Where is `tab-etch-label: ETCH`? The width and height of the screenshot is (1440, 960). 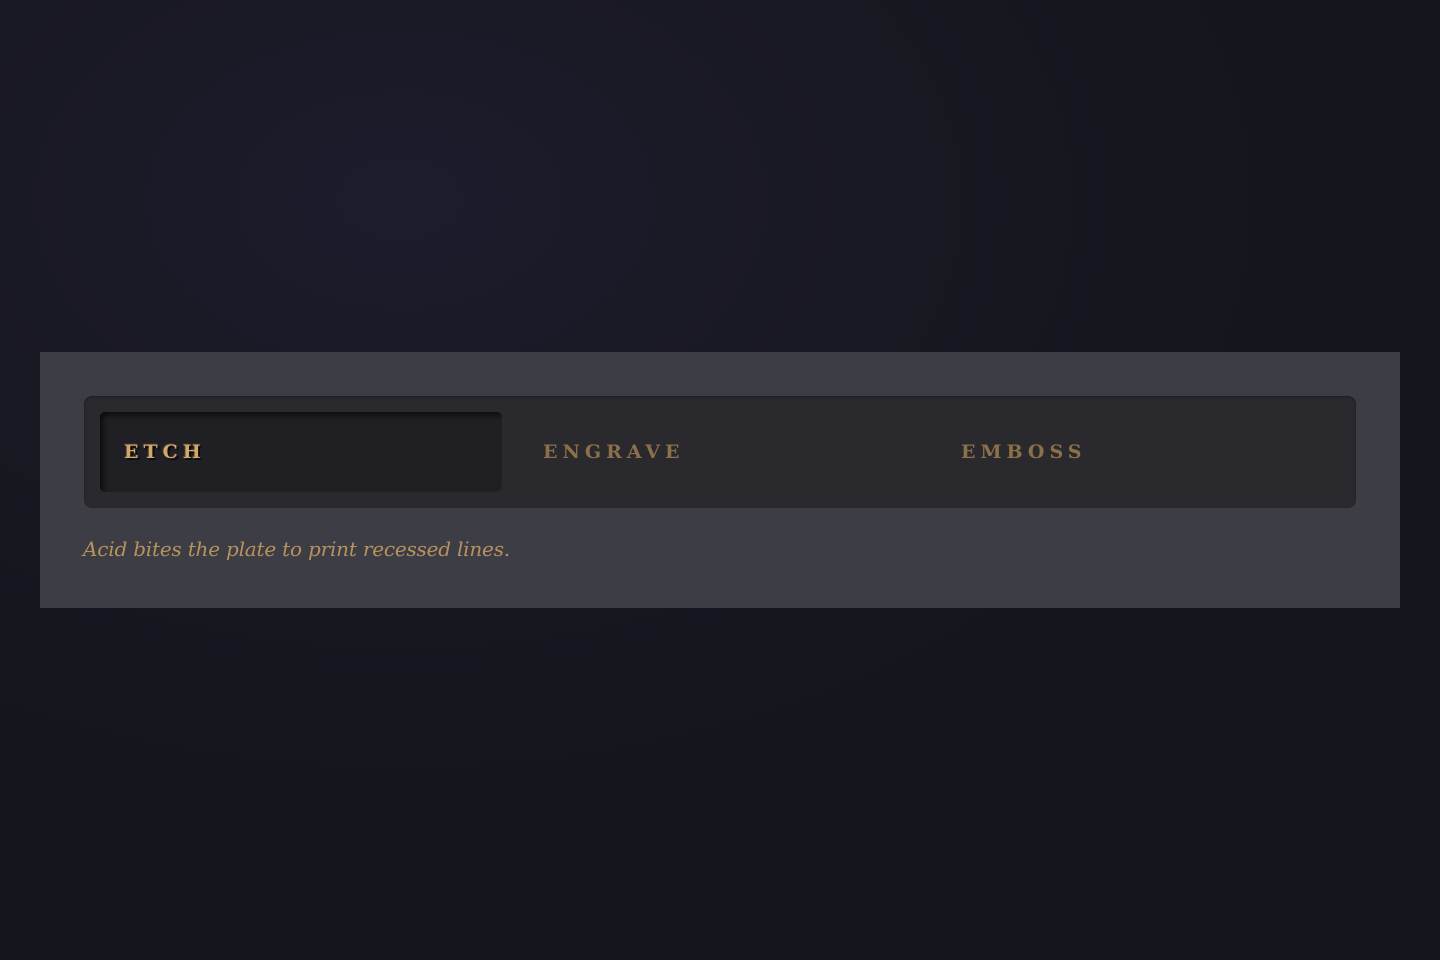
tab-etch-label: ETCH is located at coordinates (165, 452).